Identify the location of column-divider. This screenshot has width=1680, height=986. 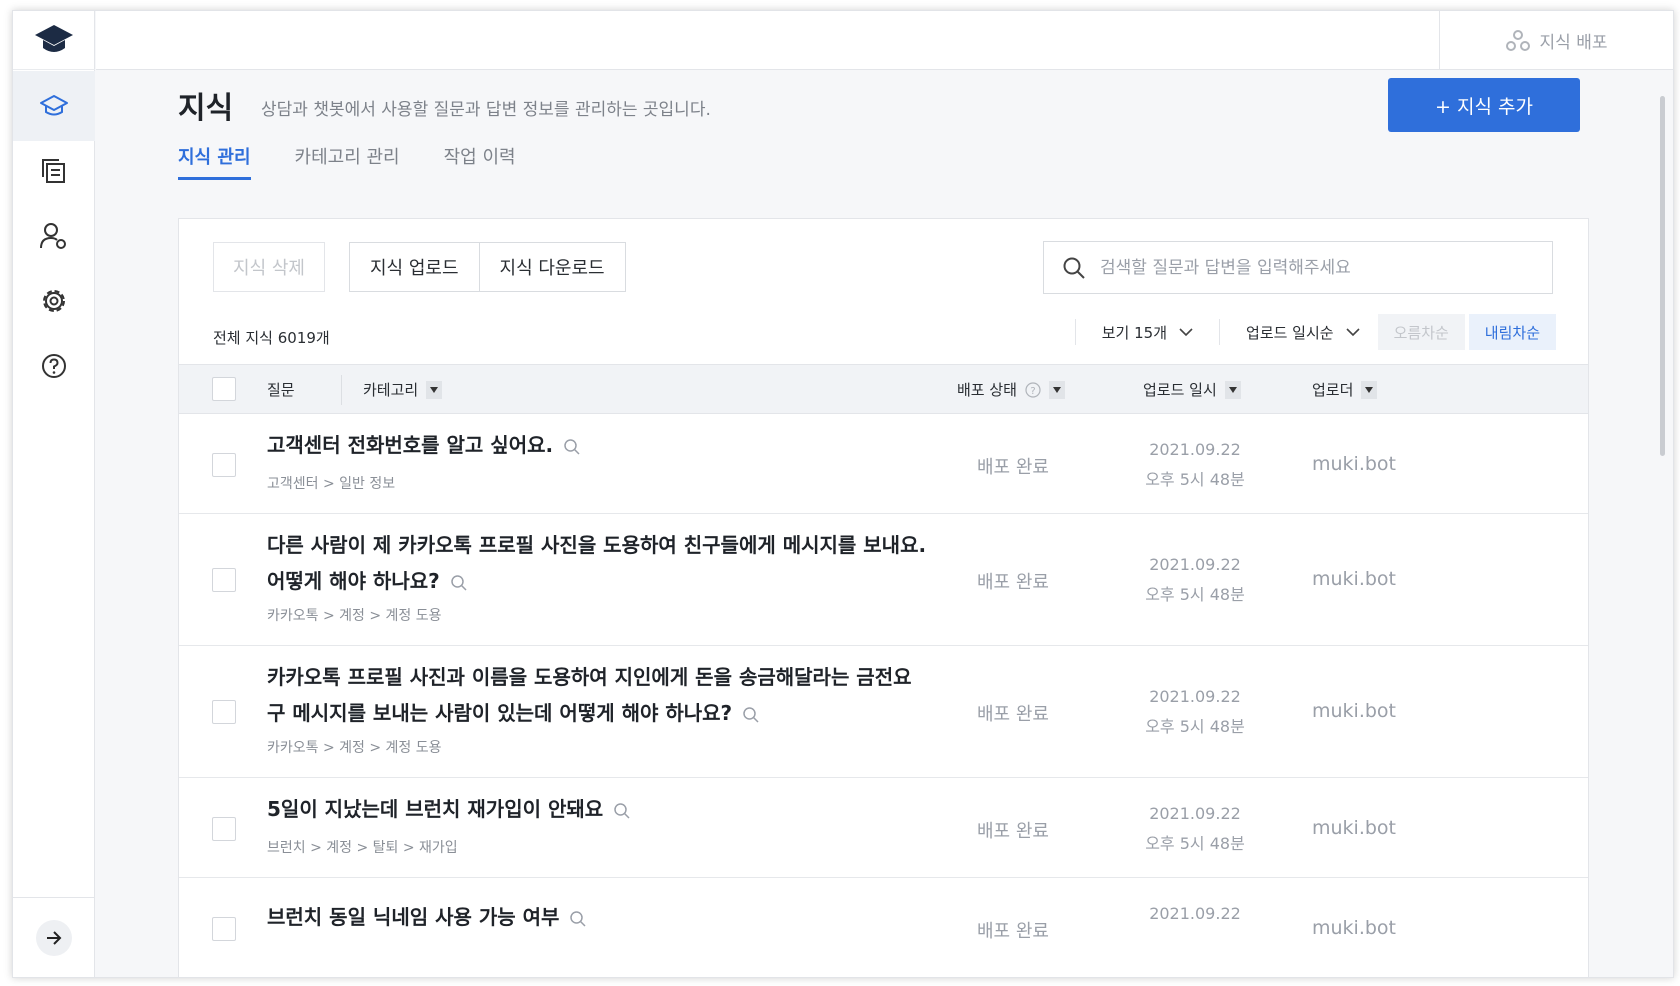
(341, 390).